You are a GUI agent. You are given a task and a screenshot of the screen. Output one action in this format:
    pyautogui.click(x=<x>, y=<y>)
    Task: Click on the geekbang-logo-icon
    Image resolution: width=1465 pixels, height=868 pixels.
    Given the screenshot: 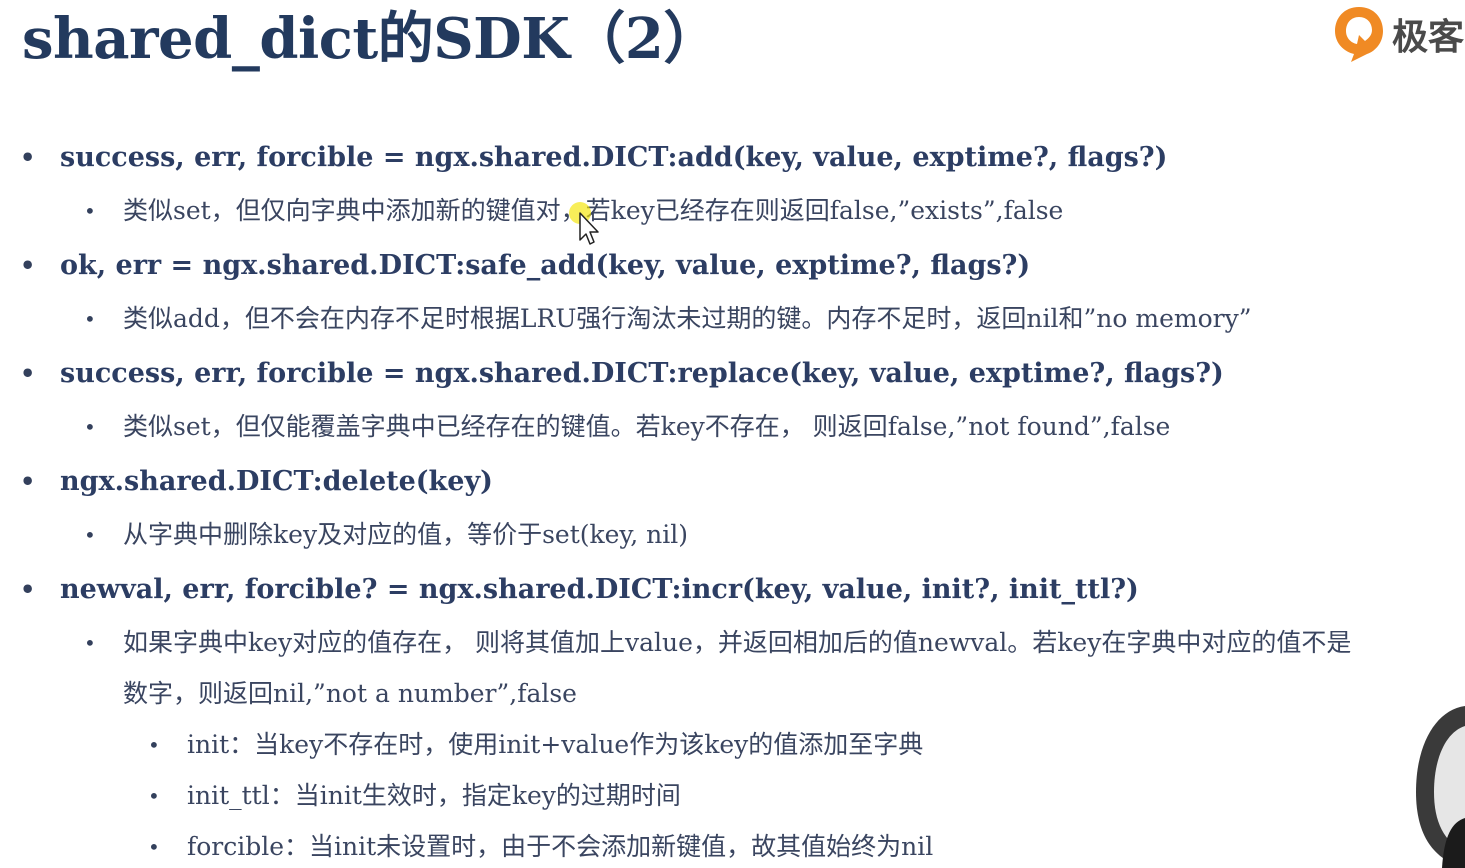 What is the action you would take?
    pyautogui.click(x=1359, y=34)
    